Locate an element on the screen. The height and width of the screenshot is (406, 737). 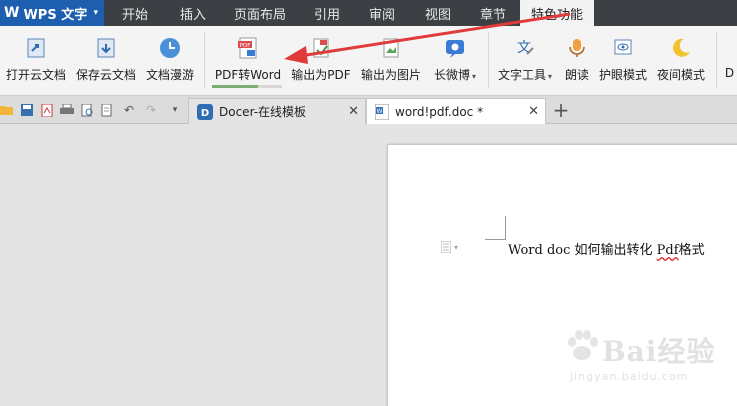
save-icon is located at coordinates (27, 110).